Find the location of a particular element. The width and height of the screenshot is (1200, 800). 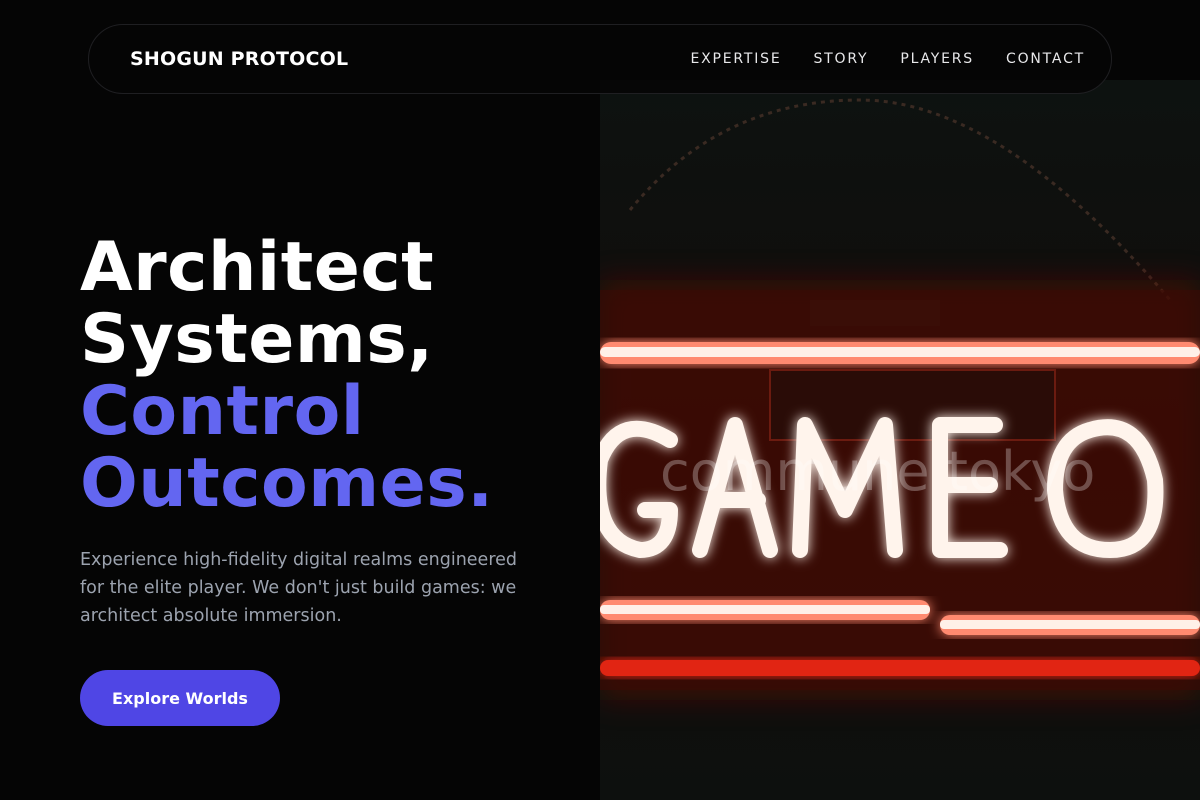

headline-line-2: Systems, is located at coordinates (257, 339).